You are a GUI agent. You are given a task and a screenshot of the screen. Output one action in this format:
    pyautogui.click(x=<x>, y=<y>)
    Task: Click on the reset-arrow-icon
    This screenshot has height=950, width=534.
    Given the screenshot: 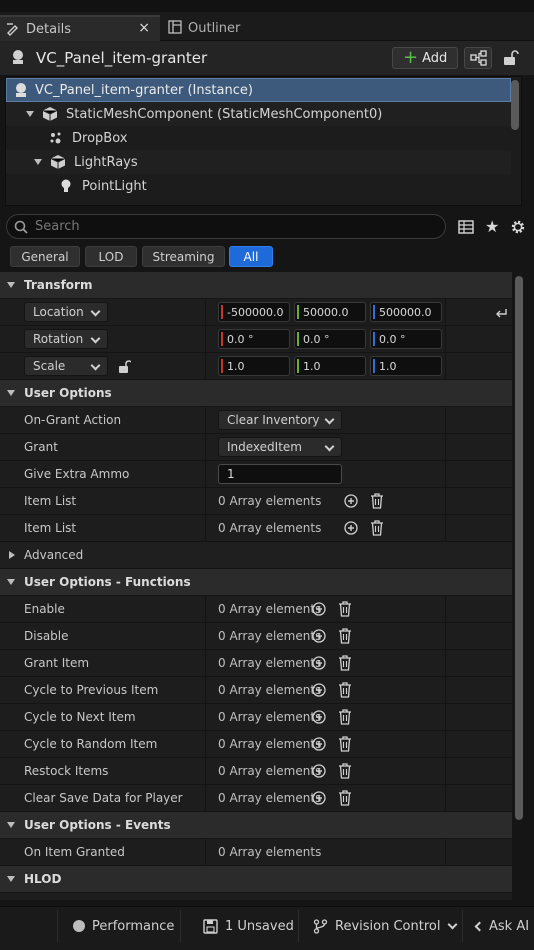 What is the action you would take?
    pyautogui.click(x=501, y=313)
    